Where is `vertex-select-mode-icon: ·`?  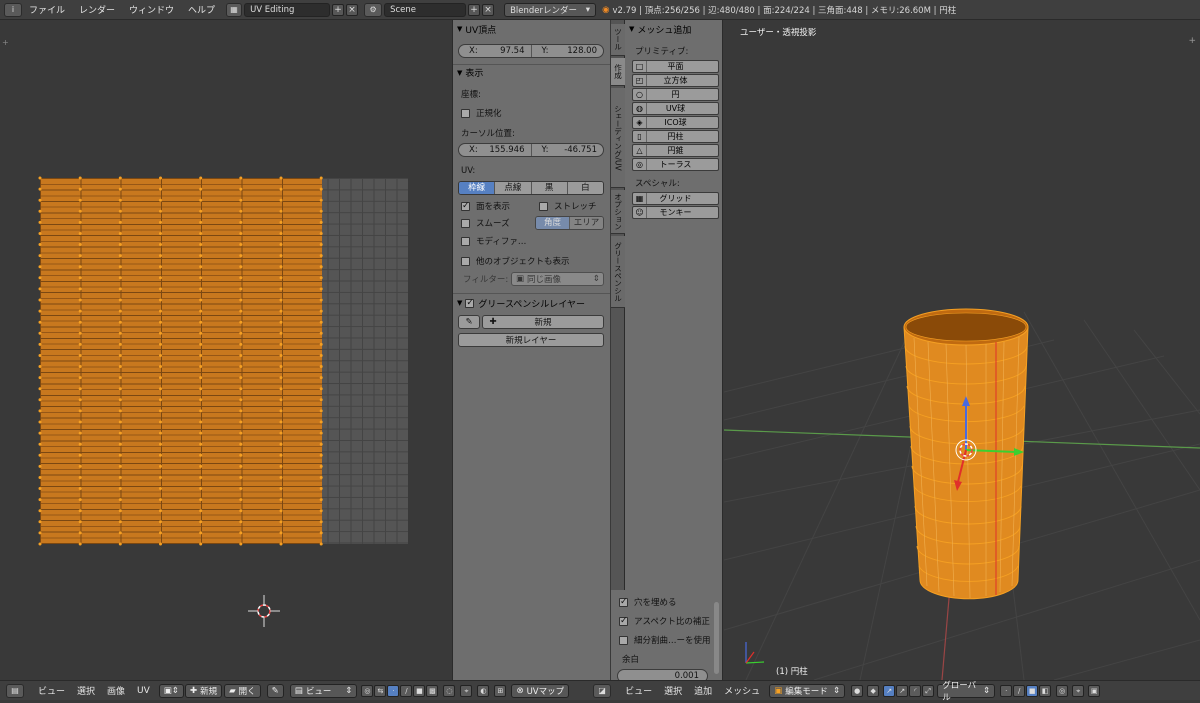 vertex-select-mode-icon: · is located at coordinates (1006, 690).